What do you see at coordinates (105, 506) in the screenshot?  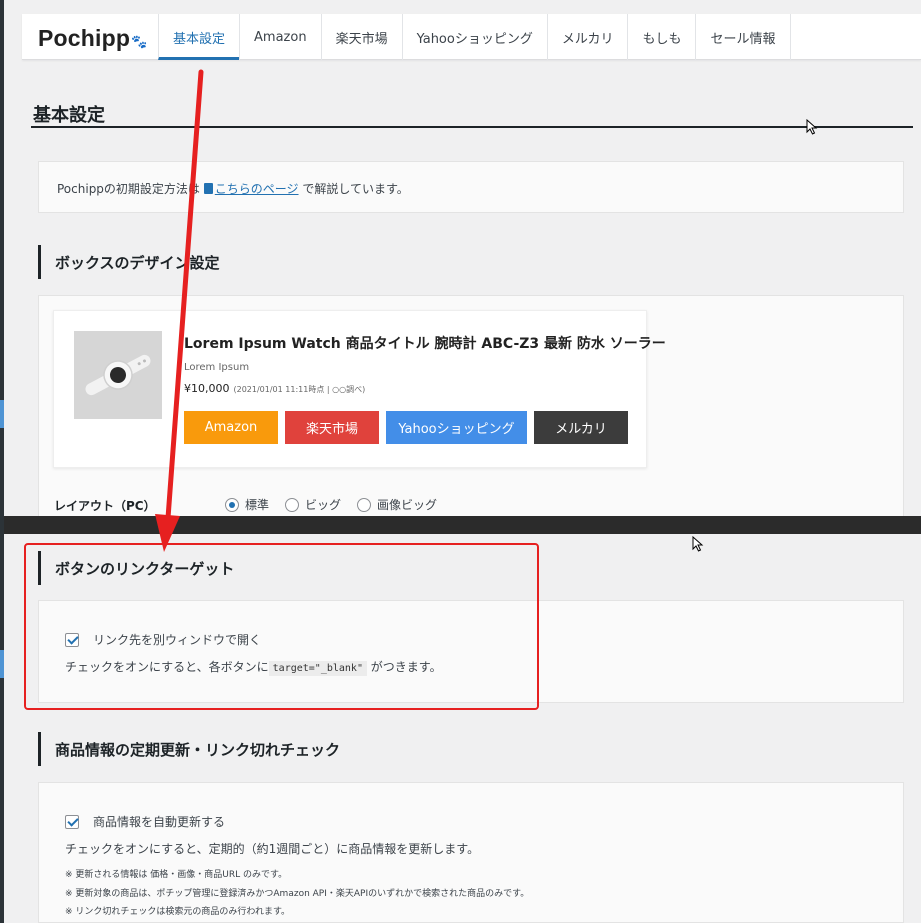 I see `layout-label: レイアウト（PC）` at bounding box center [105, 506].